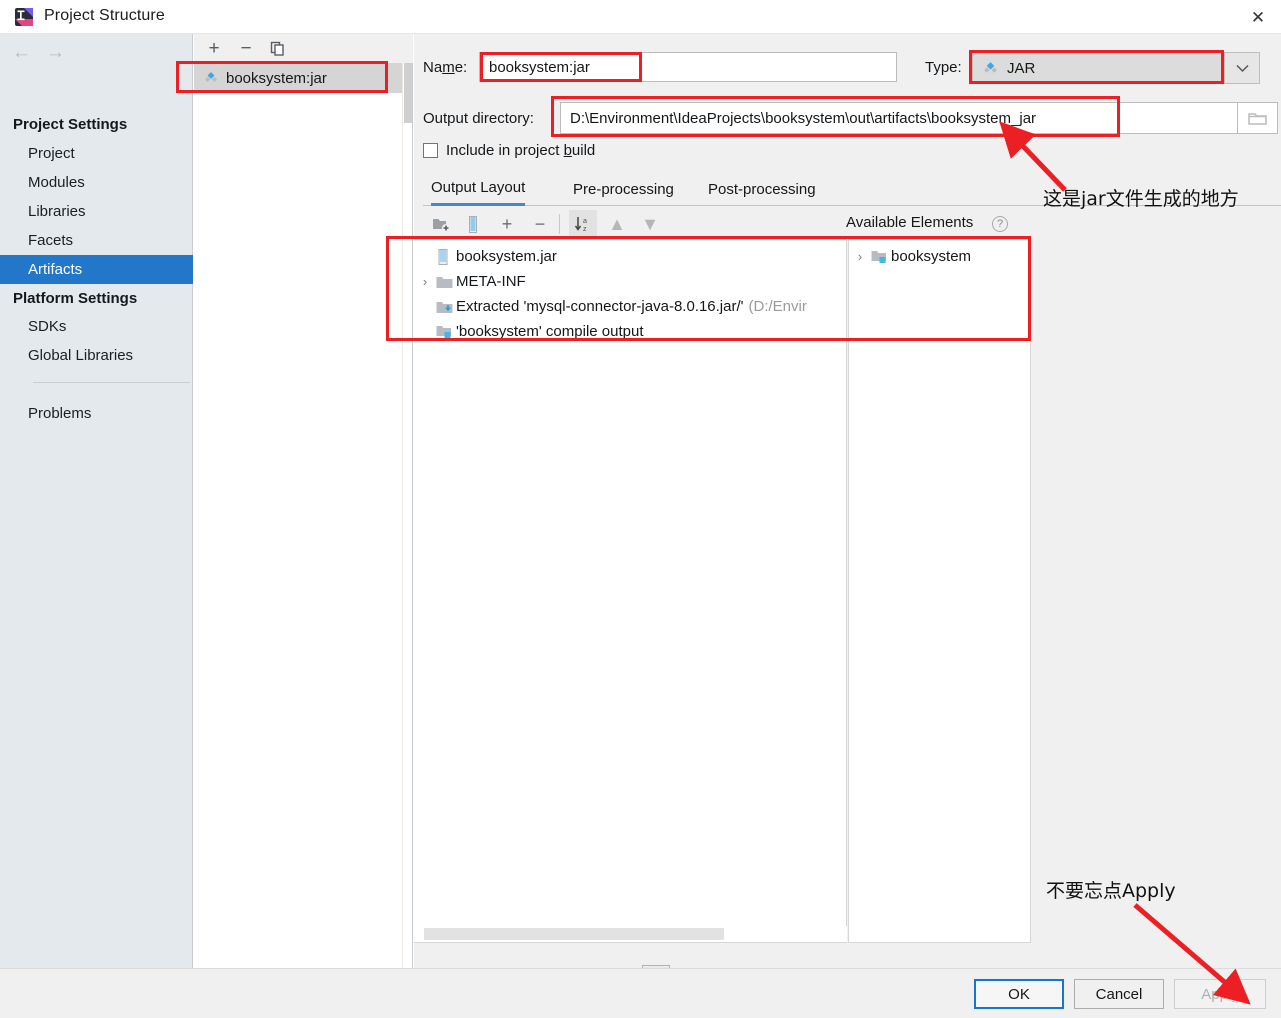 The image size is (1281, 1018). What do you see at coordinates (550, 331) in the screenshot?
I see `tree-row-label: 'booksystem' compile output` at bounding box center [550, 331].